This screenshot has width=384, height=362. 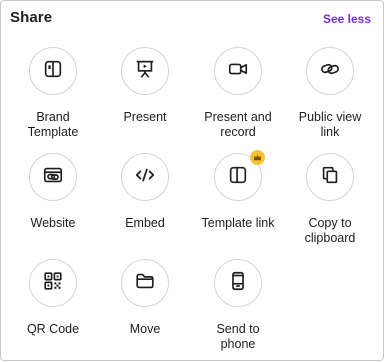 I want to click on code-icon, so click(x=145, y=177).